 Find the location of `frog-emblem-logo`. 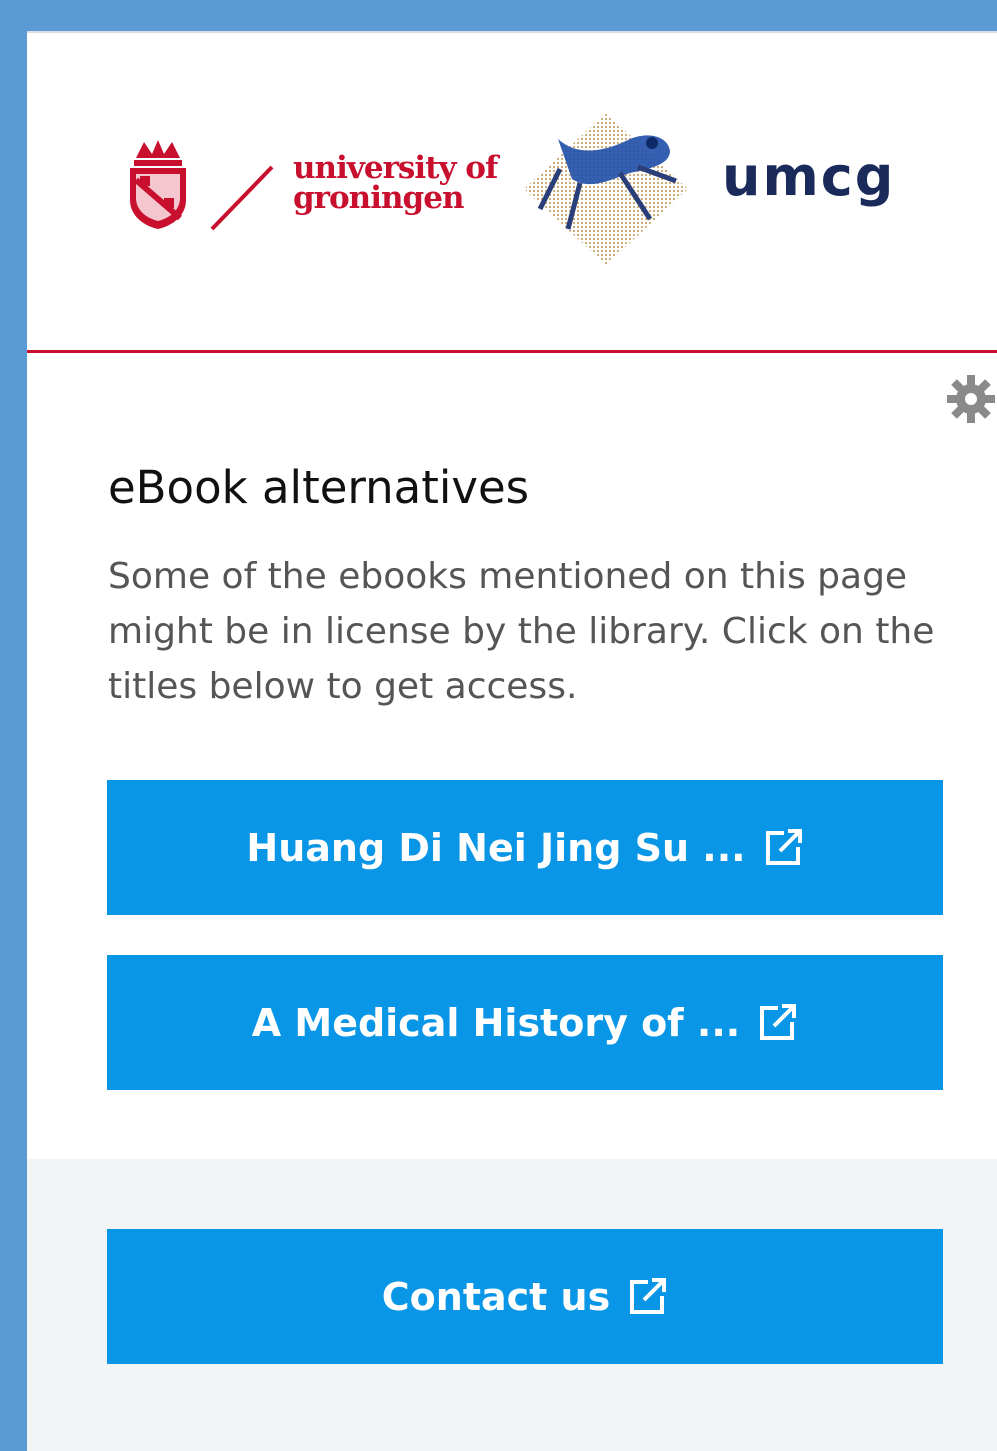

frog-emblem-logo is located at coordinates (606, 189).